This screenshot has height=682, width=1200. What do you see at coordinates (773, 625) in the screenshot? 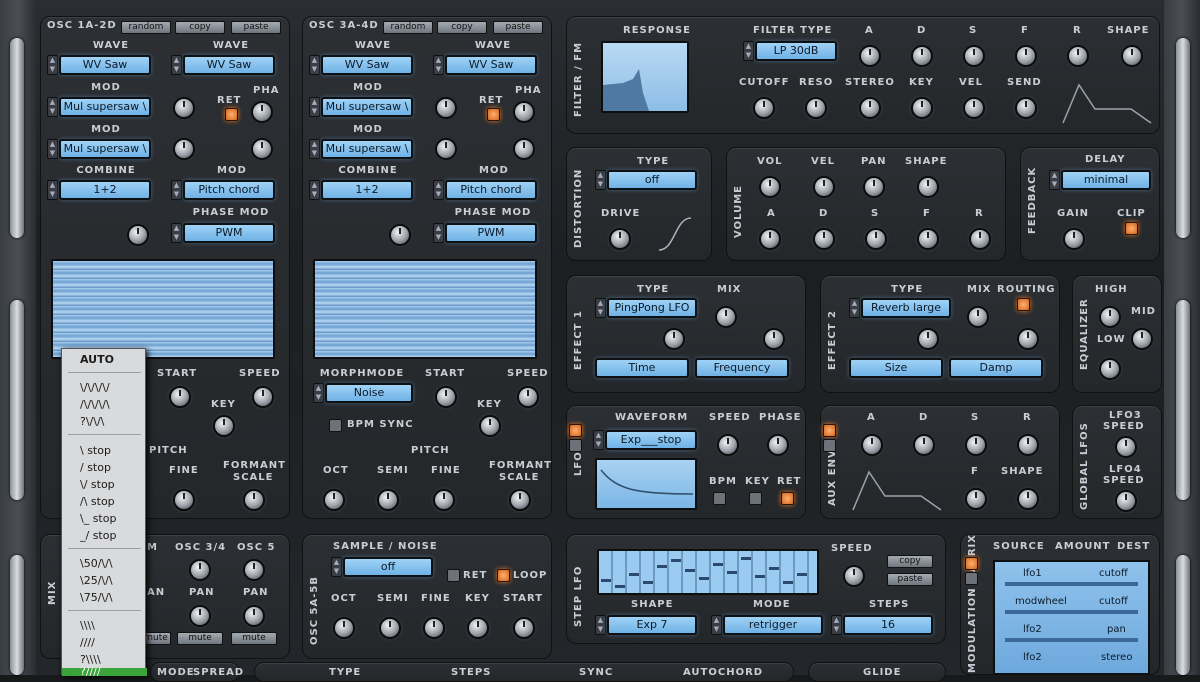
I see `steplfo-mode-display: retrigger` at bounding box center [773, 625].